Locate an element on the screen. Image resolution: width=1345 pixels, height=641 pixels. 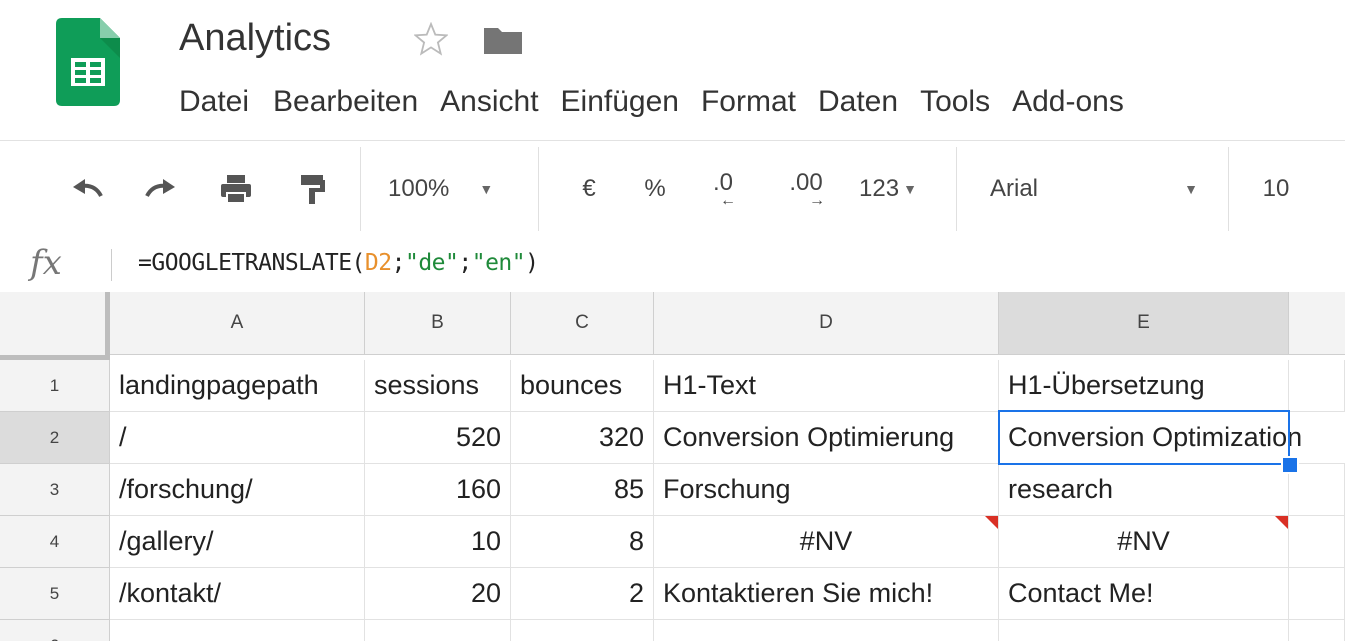
select-all-corner is located at coordinates (55, 326).